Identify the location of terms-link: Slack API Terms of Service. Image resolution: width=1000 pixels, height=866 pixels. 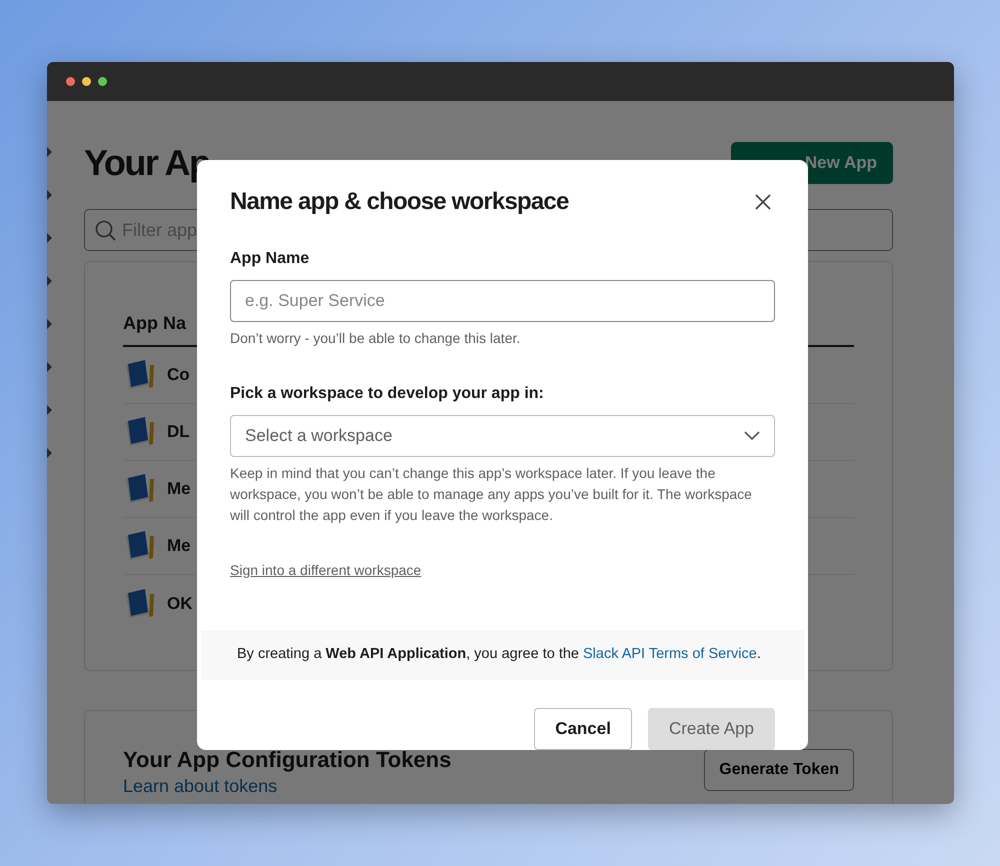
(670, 654).